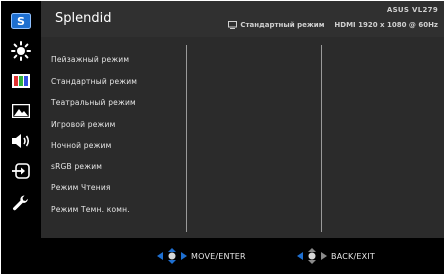  Describe the element at coordinates (83, 124) in the screenshot. I see `menu-item-game: Игровой режим` at that location.